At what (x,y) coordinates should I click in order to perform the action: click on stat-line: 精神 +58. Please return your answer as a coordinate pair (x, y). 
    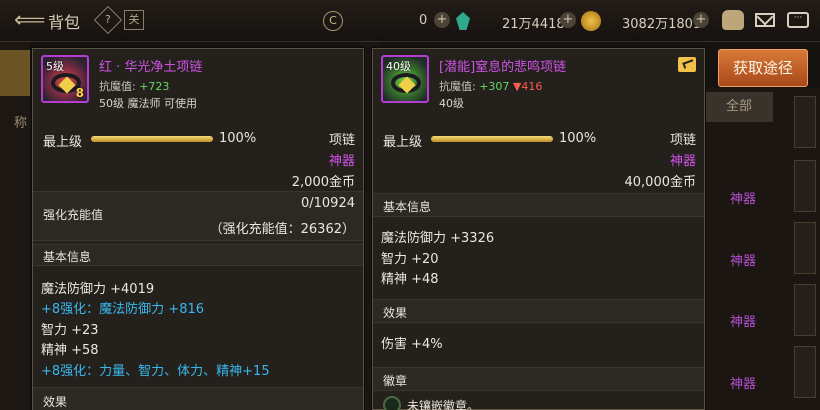
    Looking at the image, I should click on (70, 350).